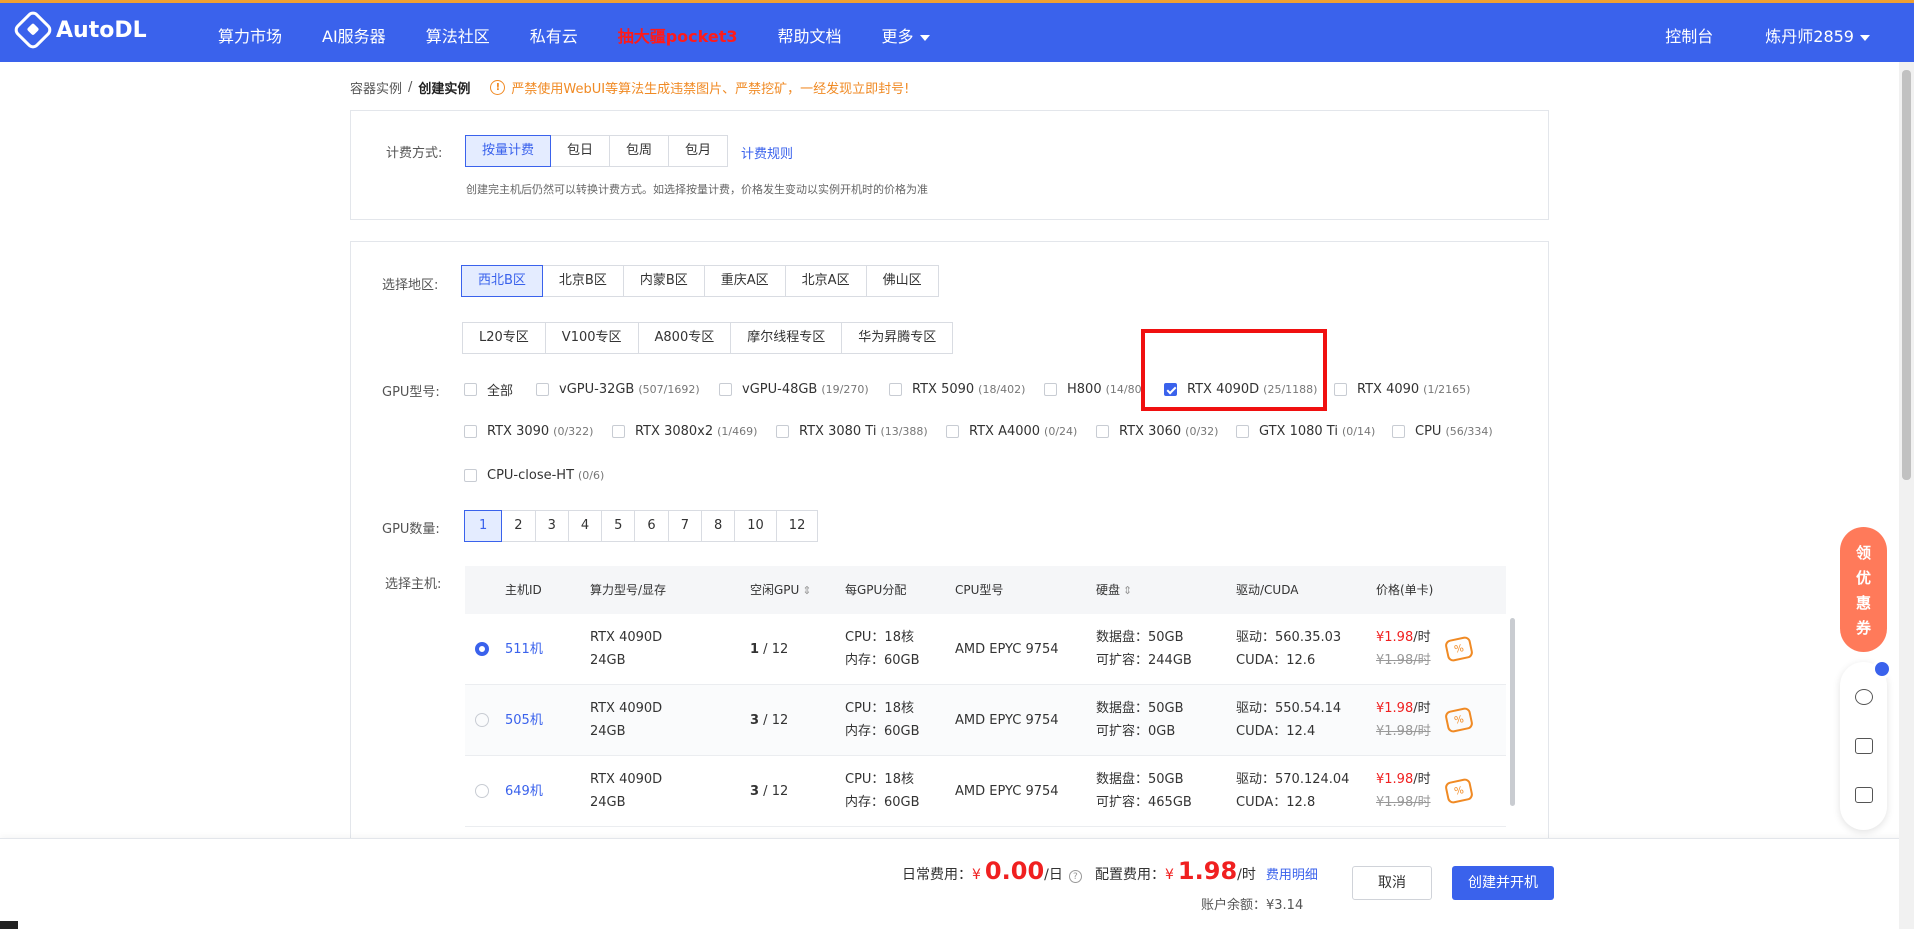 The image size is (1914, 929). What do you see at coordinates (699, 87) in the screenshot?
I see `warning-notice: ! 严禁使用WebUI等算法生成违禁图片、严禁挖矿，一经发现立即封号!` at bounding box center [699, 87].